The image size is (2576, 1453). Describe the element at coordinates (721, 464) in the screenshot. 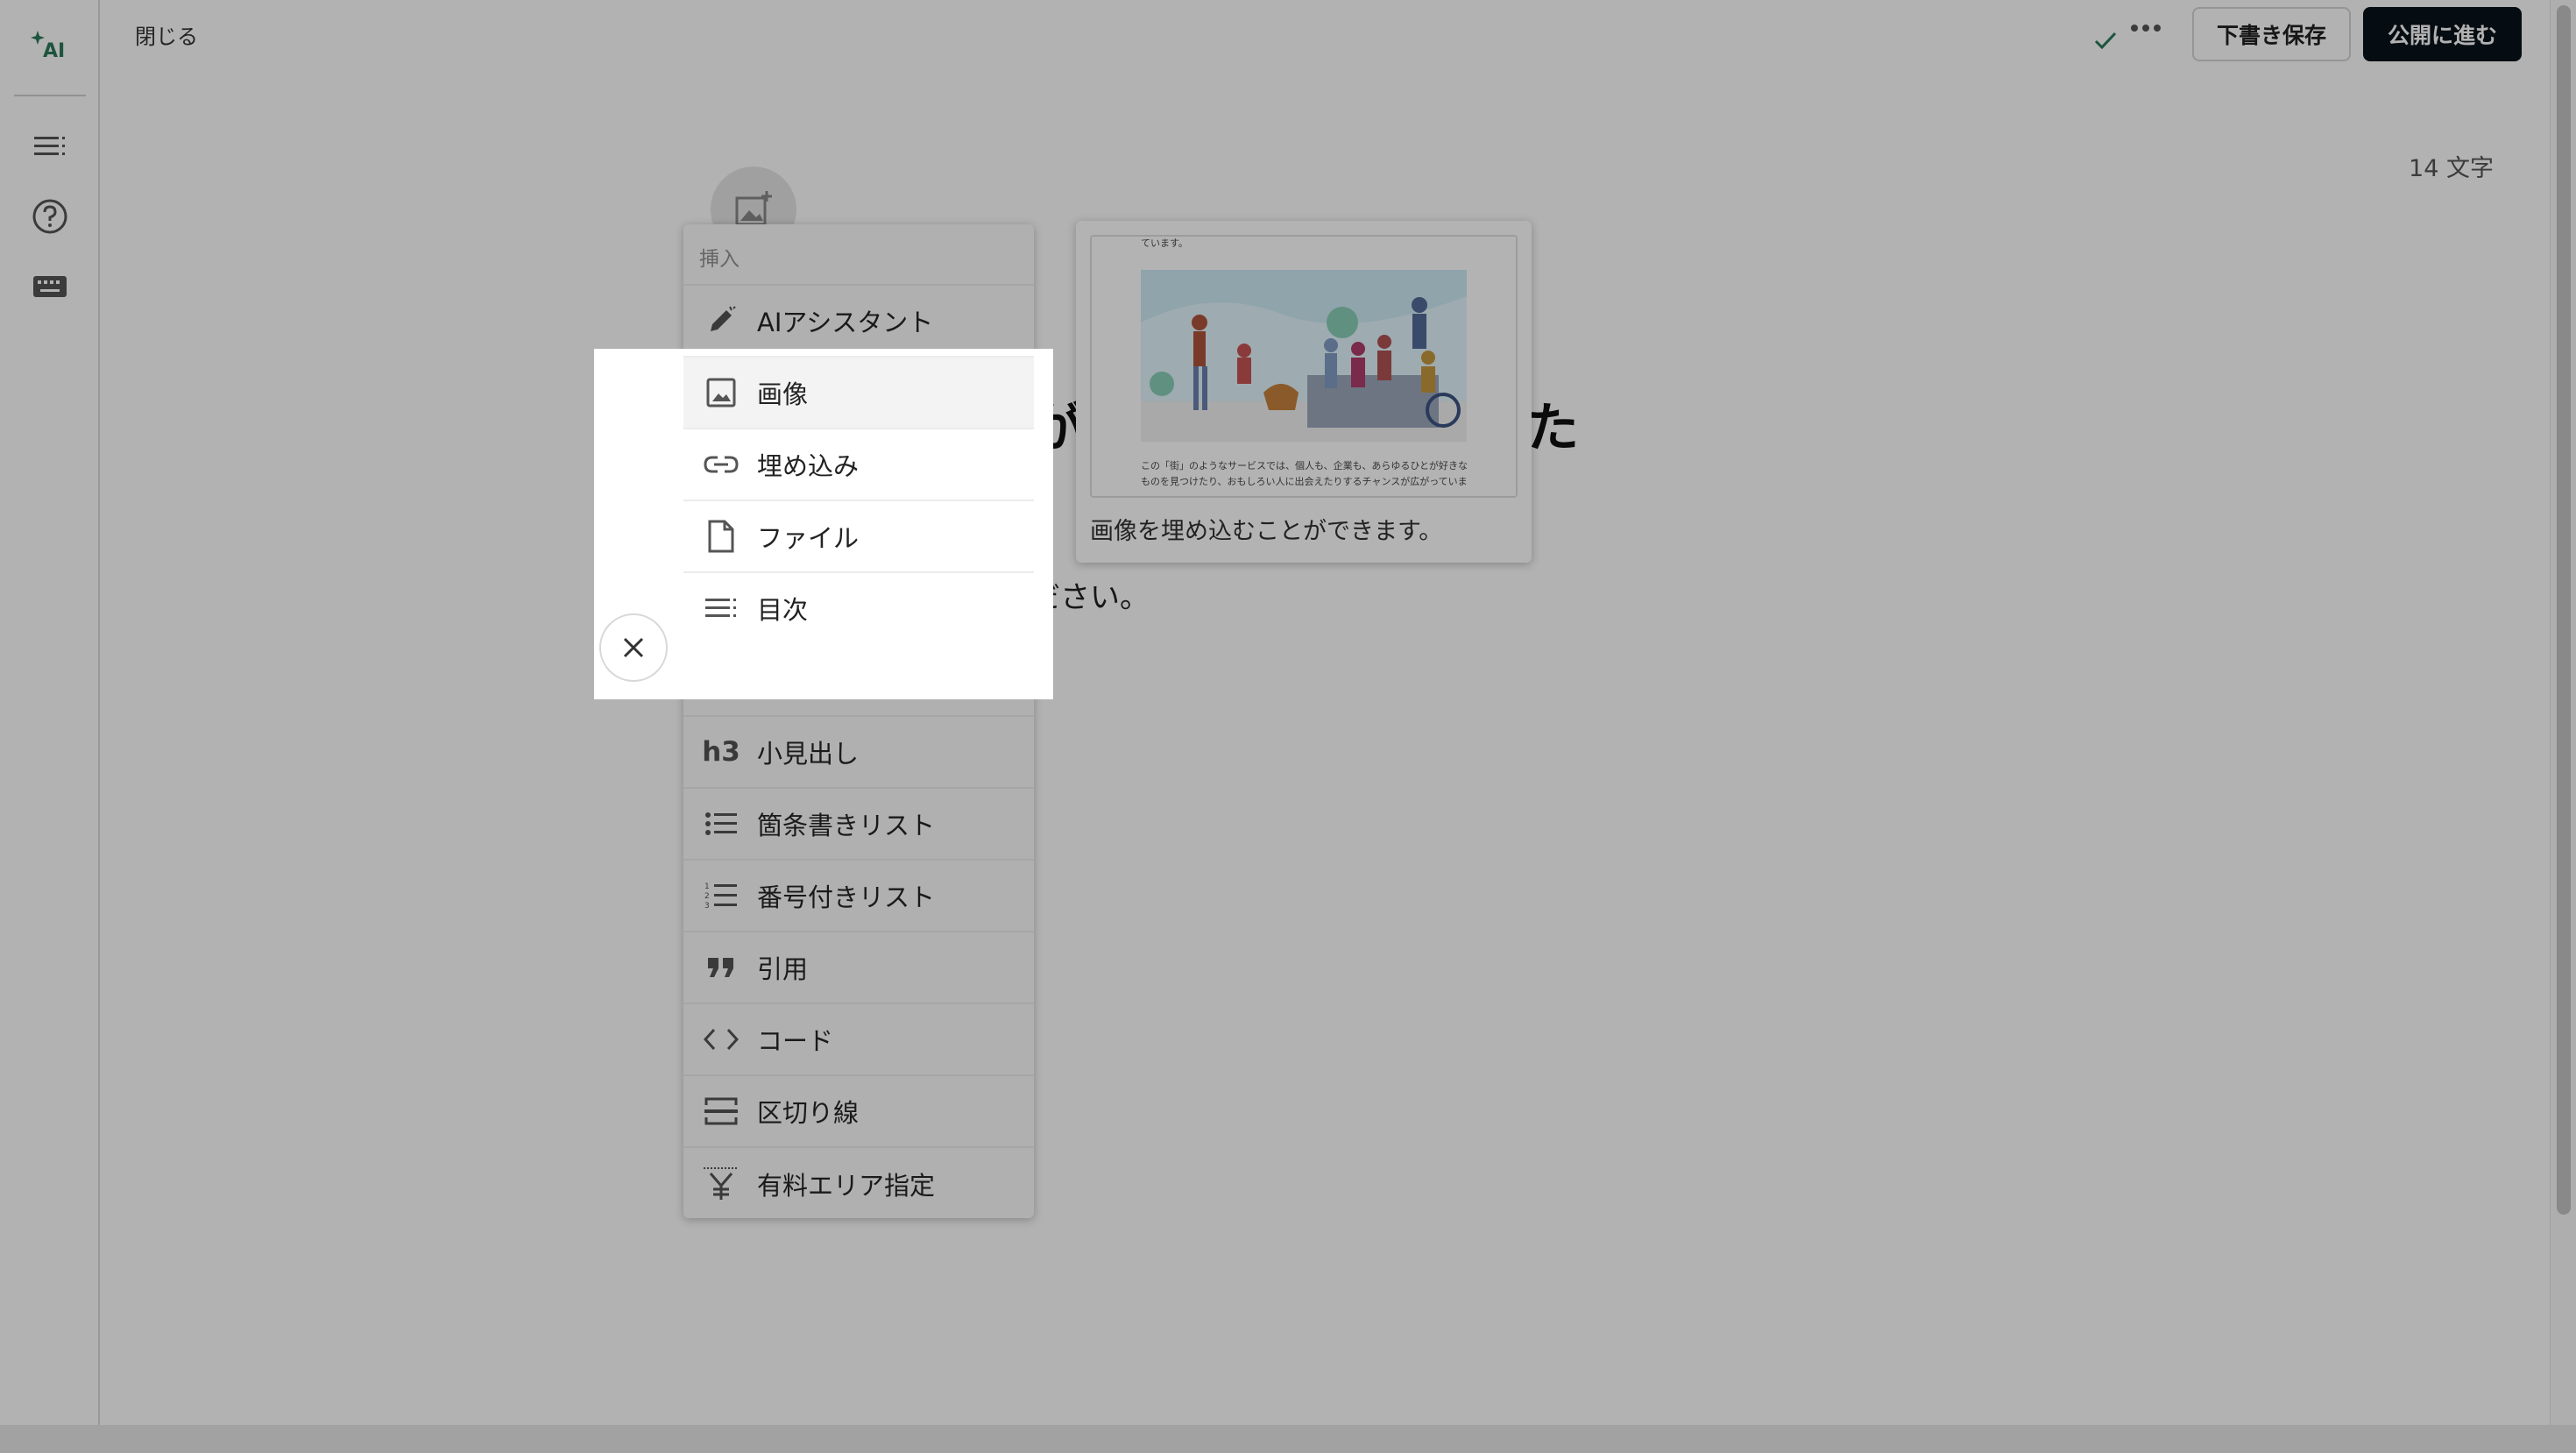

I see `link-icon` at that location.